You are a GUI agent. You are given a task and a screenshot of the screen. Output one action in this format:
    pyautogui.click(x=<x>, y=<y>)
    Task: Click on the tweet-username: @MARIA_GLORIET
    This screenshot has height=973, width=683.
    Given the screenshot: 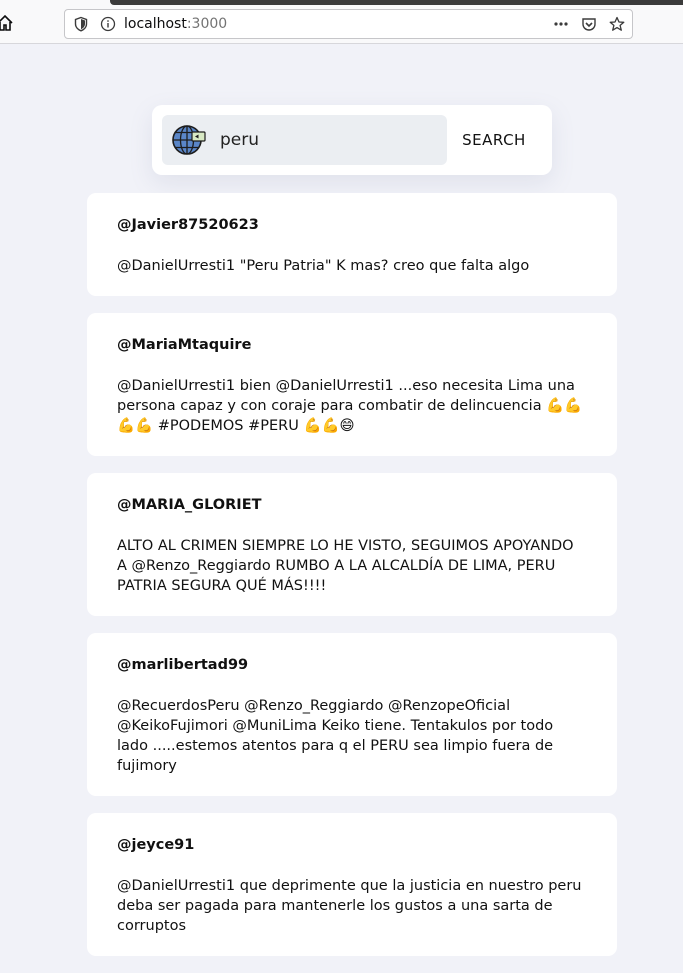 What is the action you would take?
    pyautogui.click(x=189, y=505)
    